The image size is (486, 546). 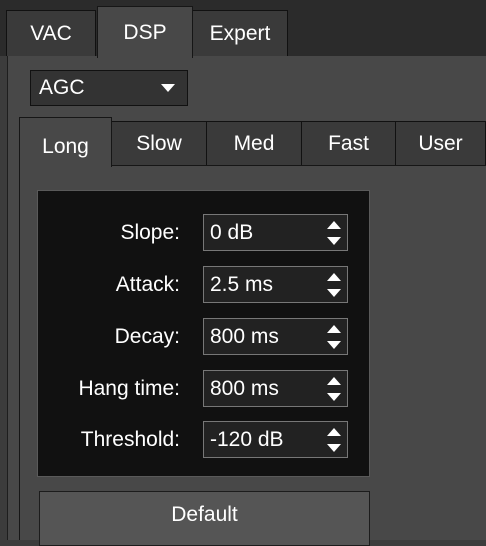 What do you see at coordinates (204, 514) in the screenshot?
I see `default-button-label: Default` at bounding box center [204, 514].